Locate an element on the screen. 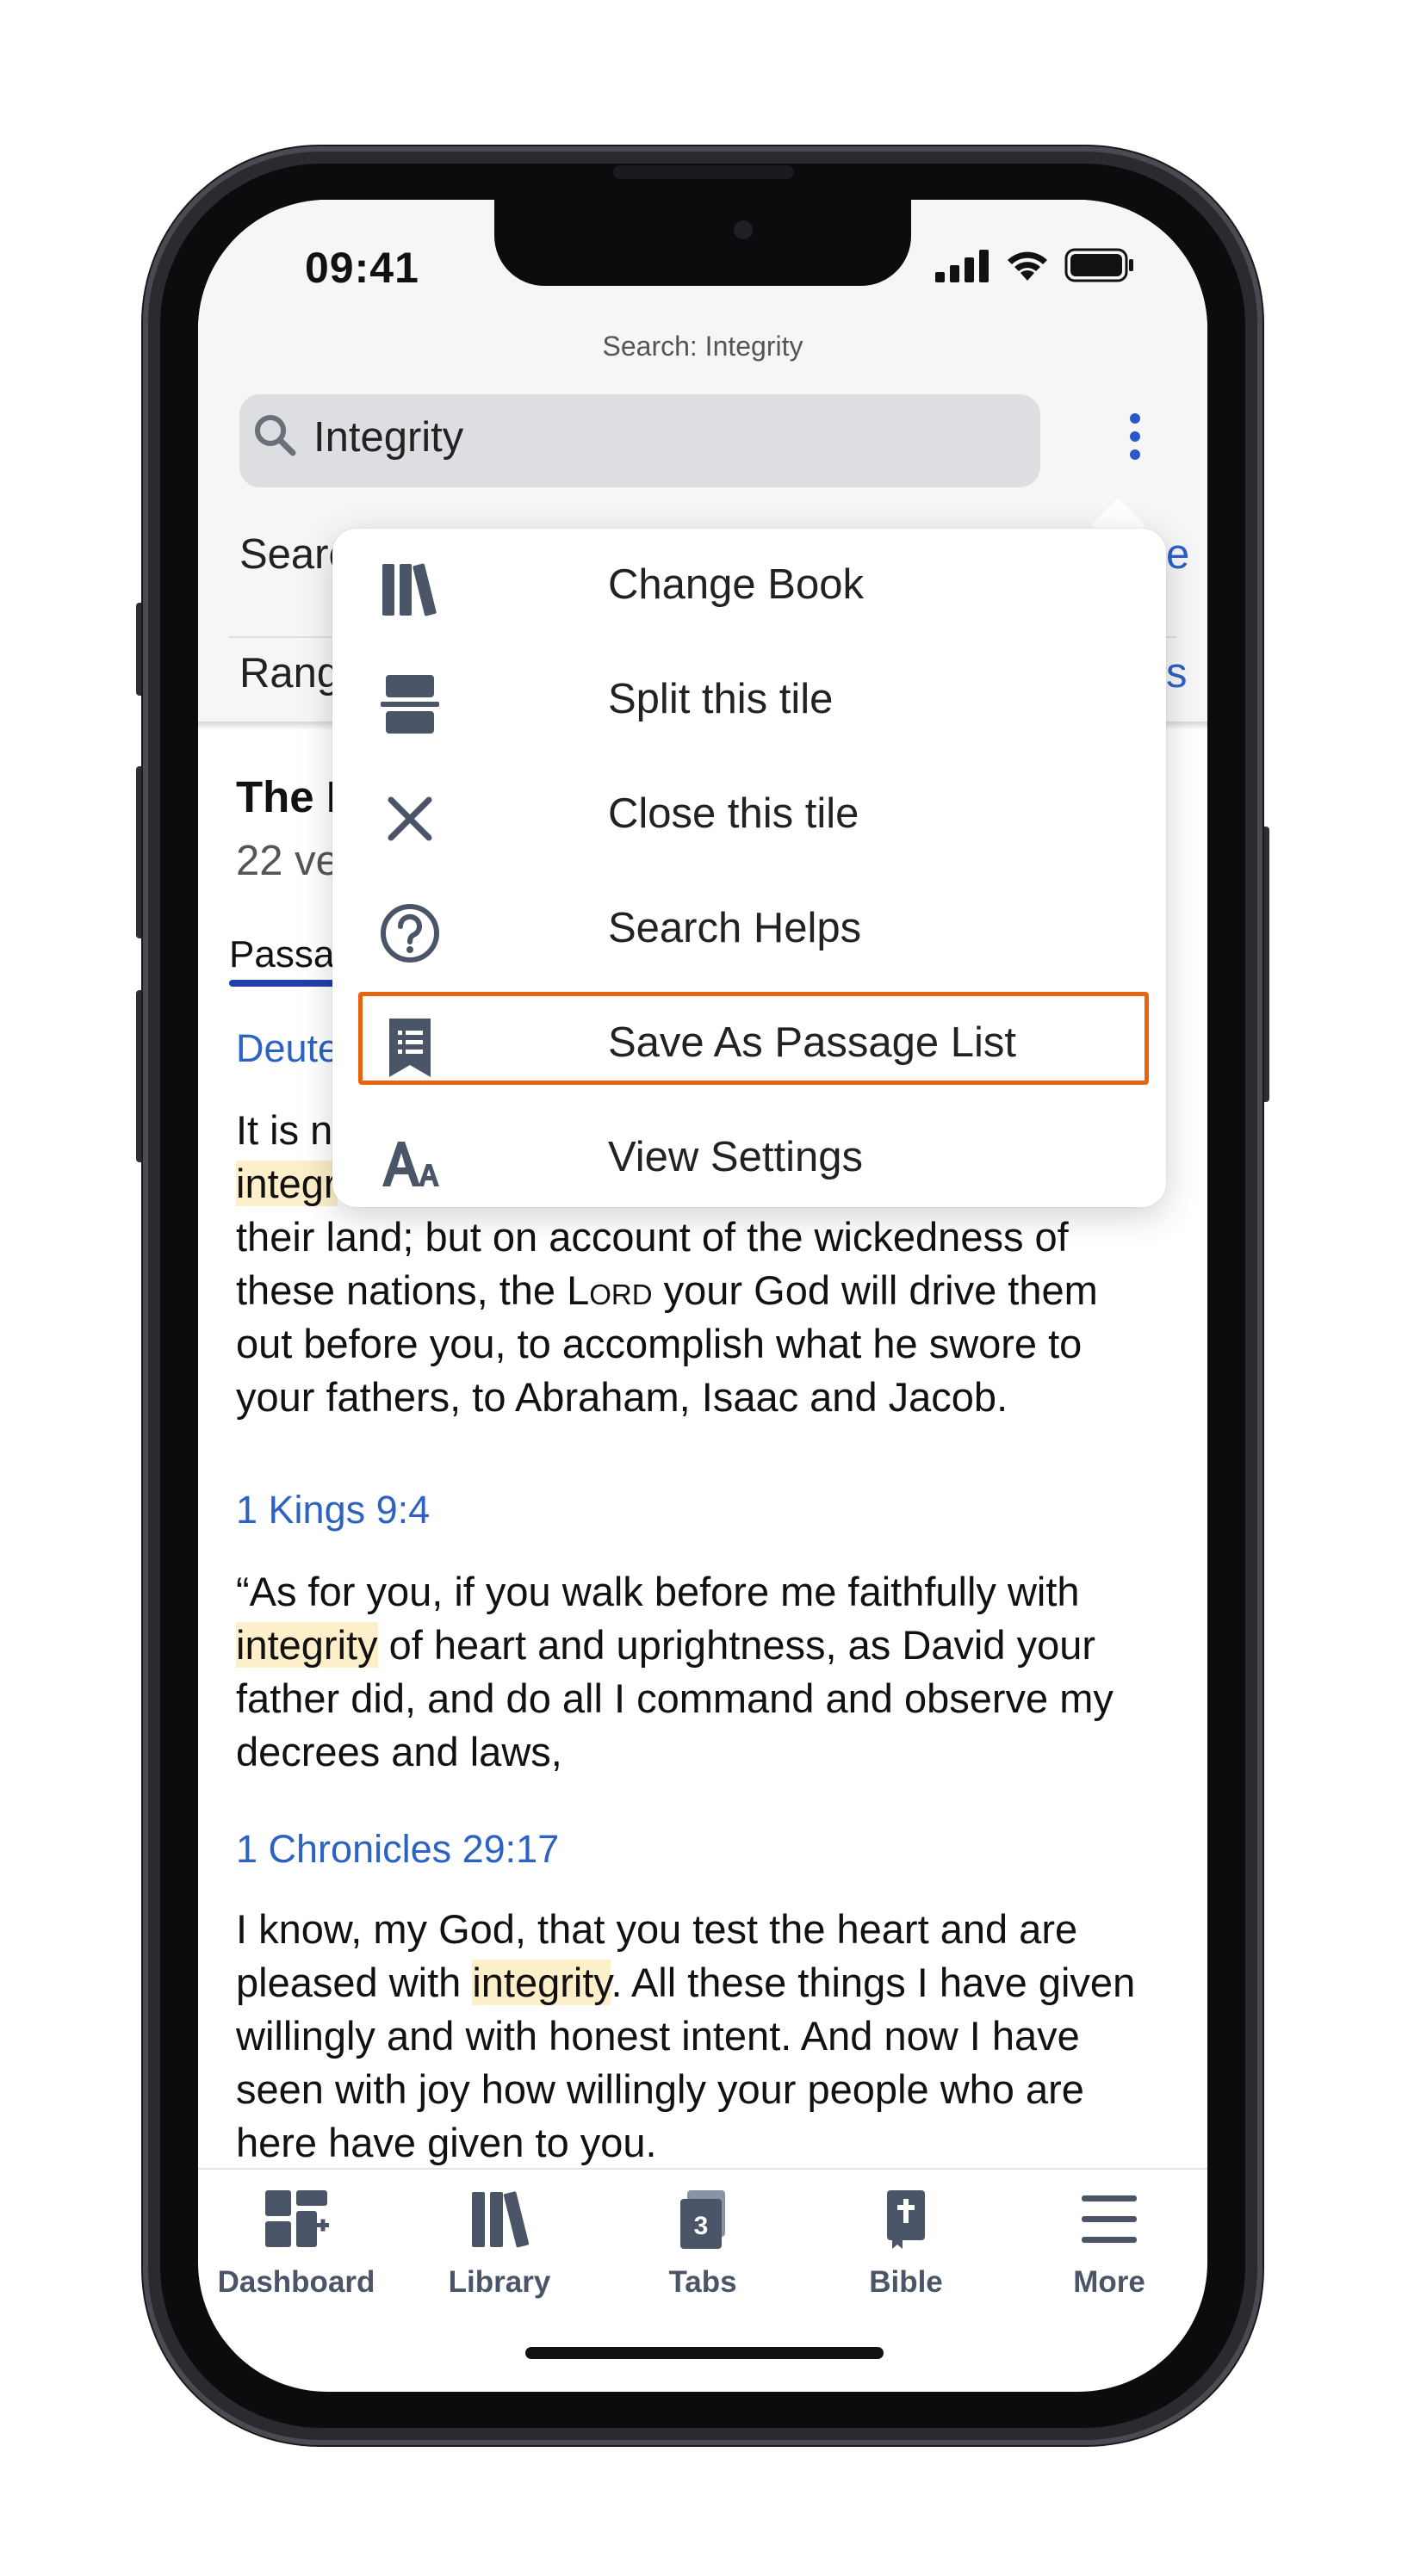 This screenshot has height=2576, width=1402. range-row-label: Rang is located at coordinates (289, 673).